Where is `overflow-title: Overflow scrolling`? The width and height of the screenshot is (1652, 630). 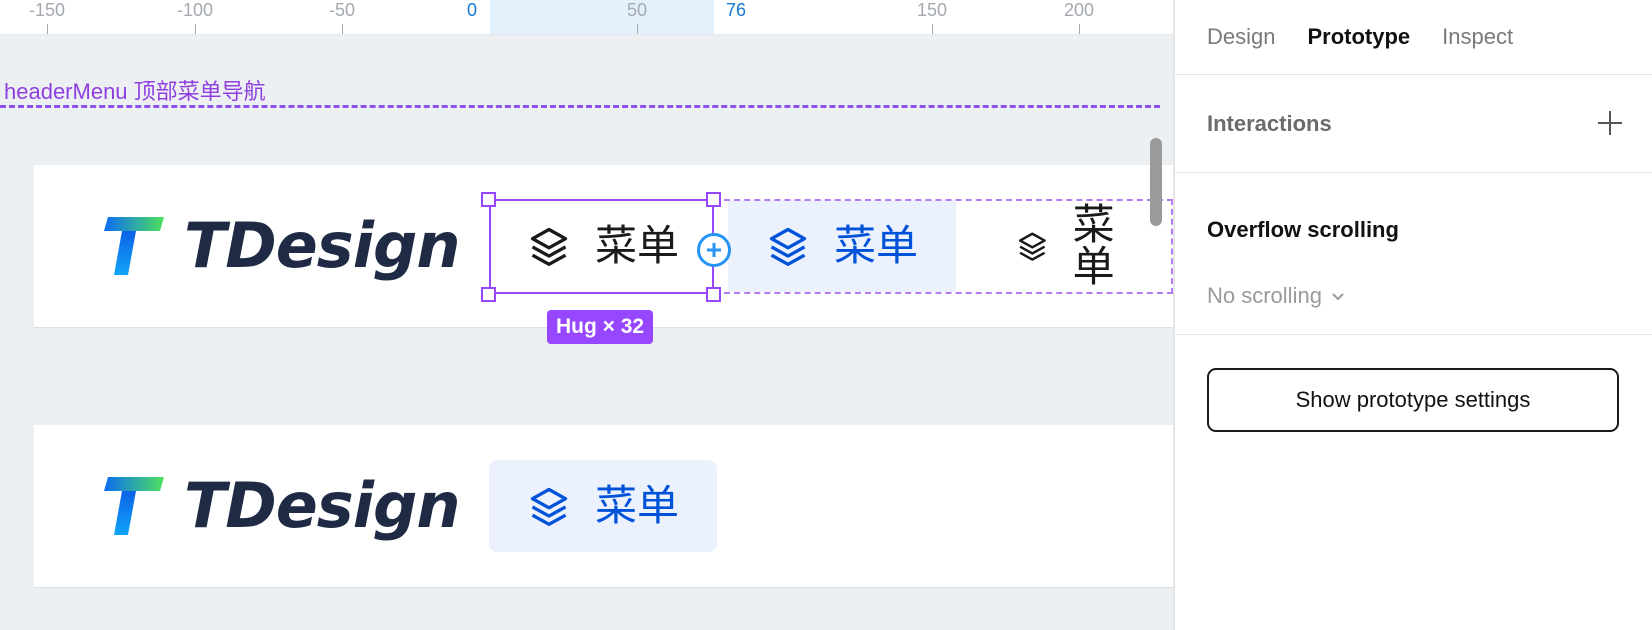
overflow-title: Overflow scrolling is located at coordinates (1303, 229).